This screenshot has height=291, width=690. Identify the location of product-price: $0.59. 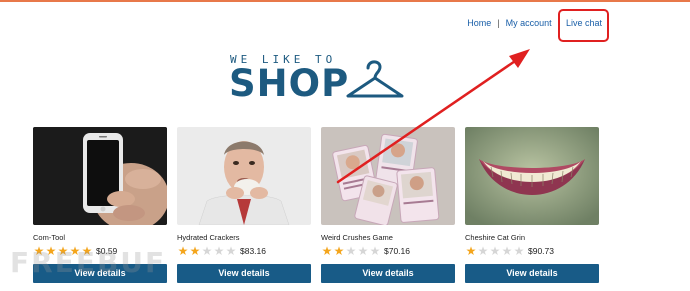
(107, 251).